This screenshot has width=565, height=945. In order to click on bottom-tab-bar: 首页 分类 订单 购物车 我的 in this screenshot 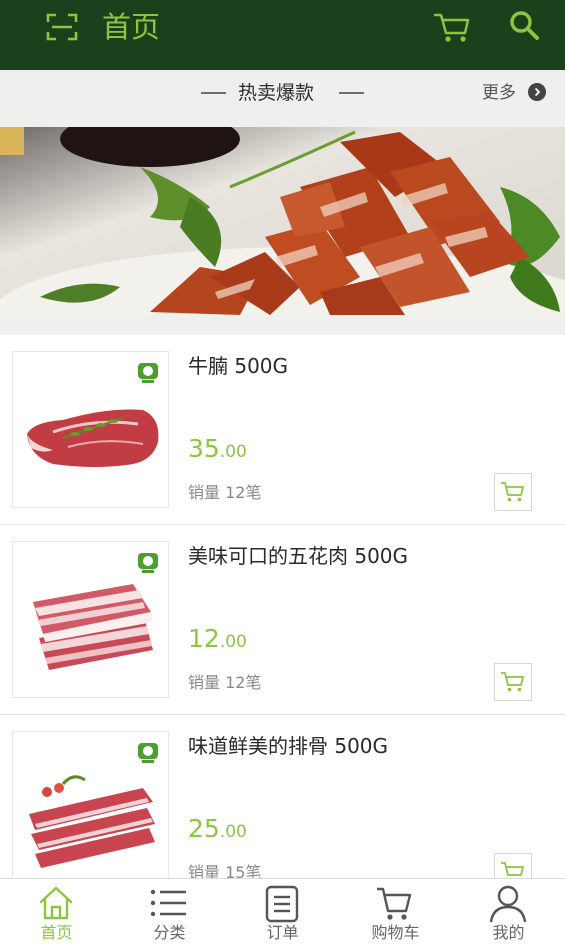, I will do `click(282, 911)`.